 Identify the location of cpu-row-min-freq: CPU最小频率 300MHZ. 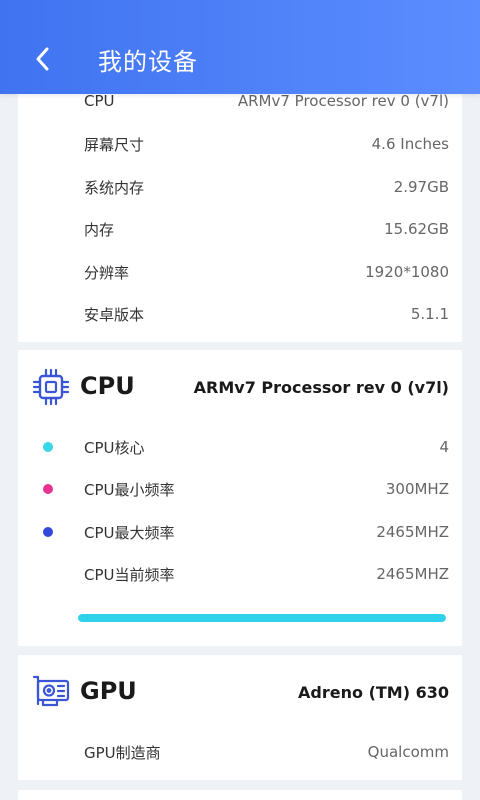
(240, 489).